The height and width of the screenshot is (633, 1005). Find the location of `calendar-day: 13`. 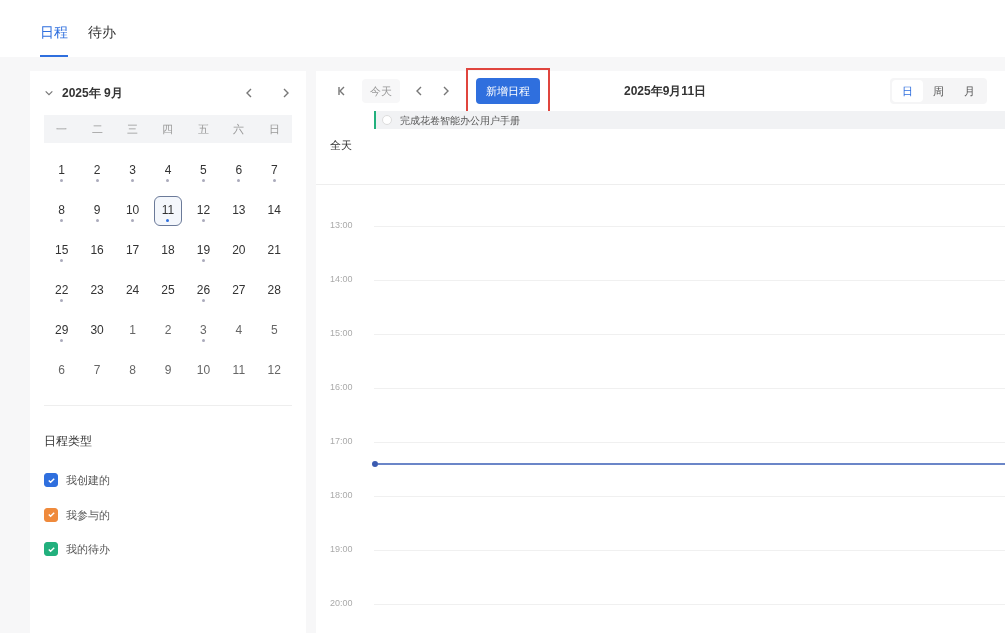

calendar-day: 13 is located at coordinates (238, 211).